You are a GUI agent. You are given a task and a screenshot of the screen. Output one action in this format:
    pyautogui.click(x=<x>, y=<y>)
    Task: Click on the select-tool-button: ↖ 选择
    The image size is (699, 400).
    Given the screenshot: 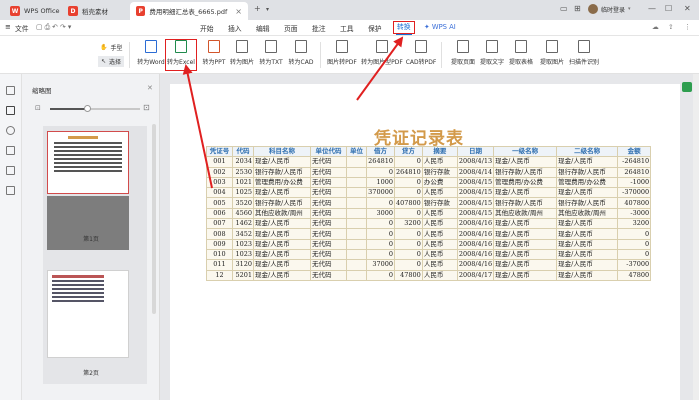 What is the action you would take?
    pyautogui.click(x=111, y=61)
    